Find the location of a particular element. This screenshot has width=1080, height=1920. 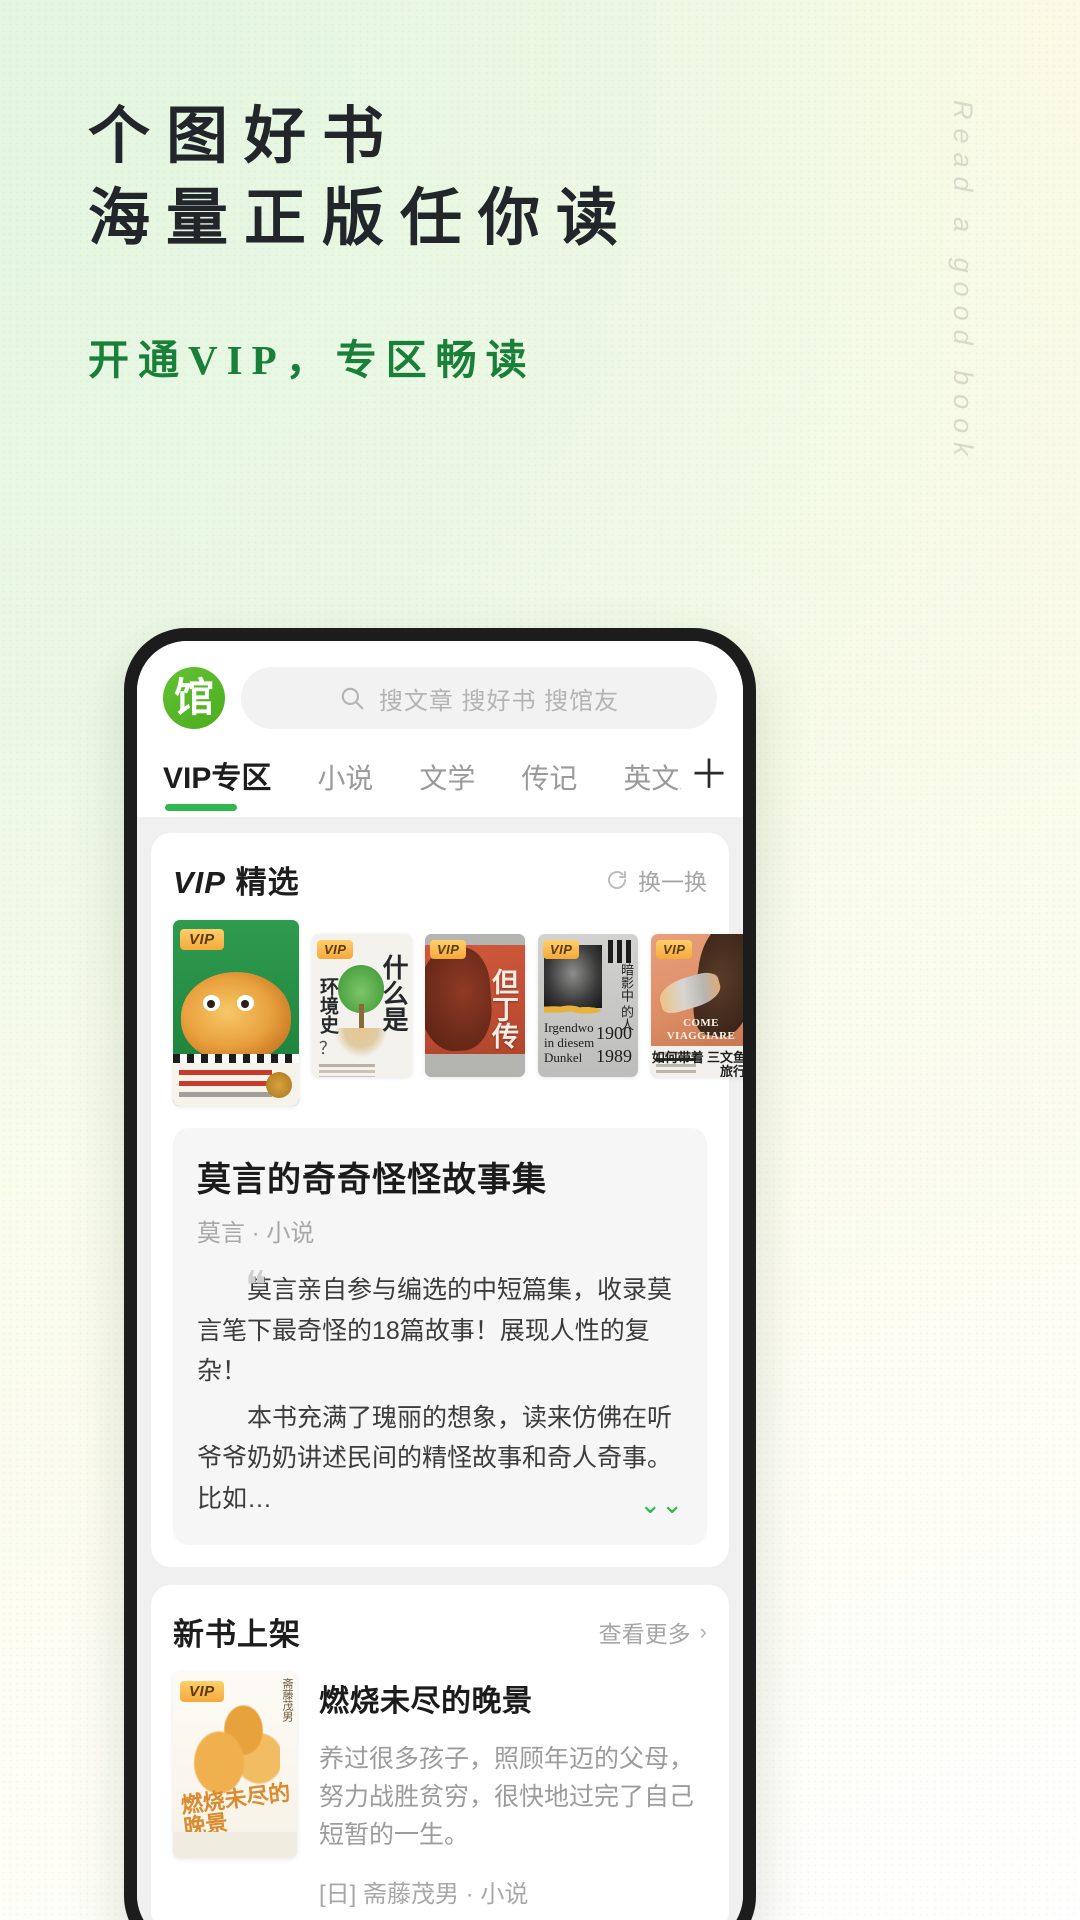

cover-title-right: 什么是 is located at coordinates (393, 993).